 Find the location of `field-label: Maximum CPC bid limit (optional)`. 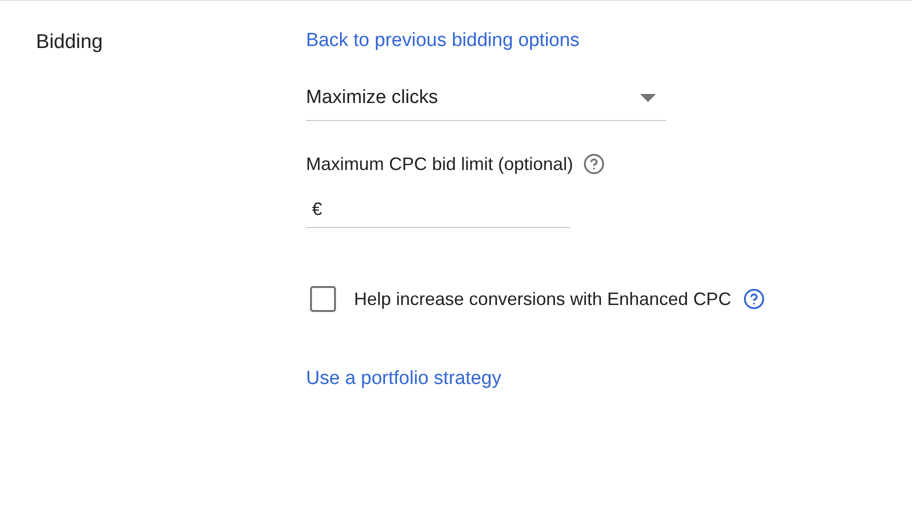

field-label: Maximum CPC bid limit (optional) is located at coordinates (440, 164).